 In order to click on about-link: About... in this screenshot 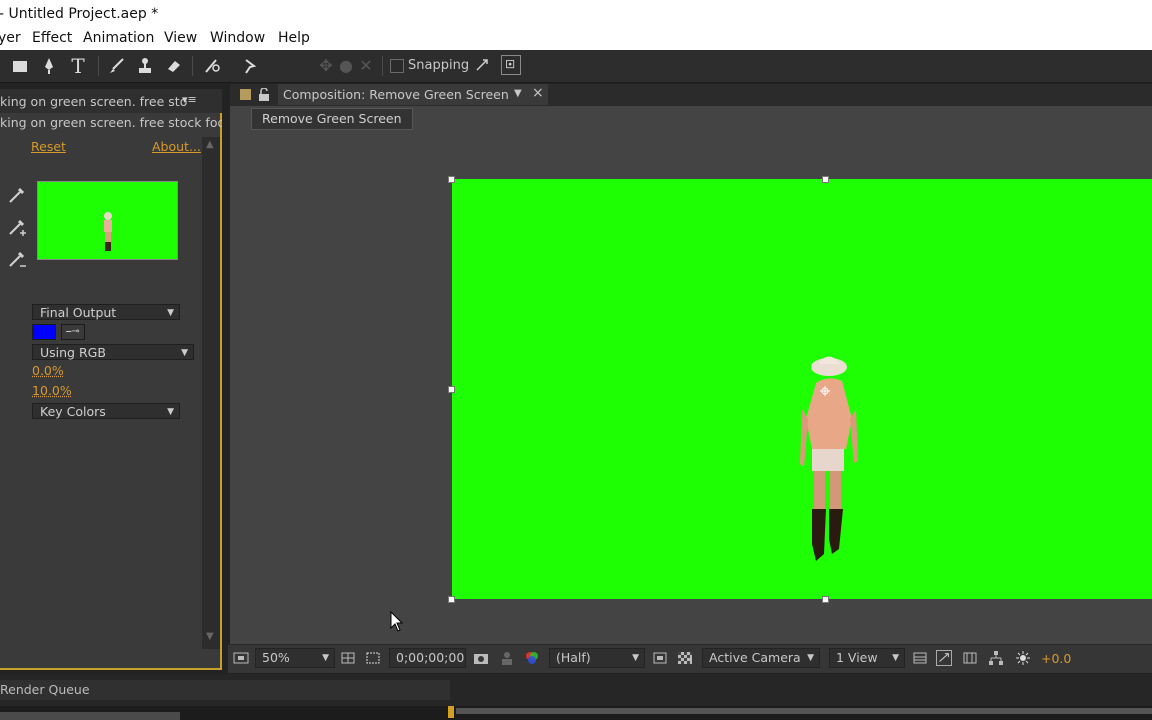, I will do `click(176, 146)`.